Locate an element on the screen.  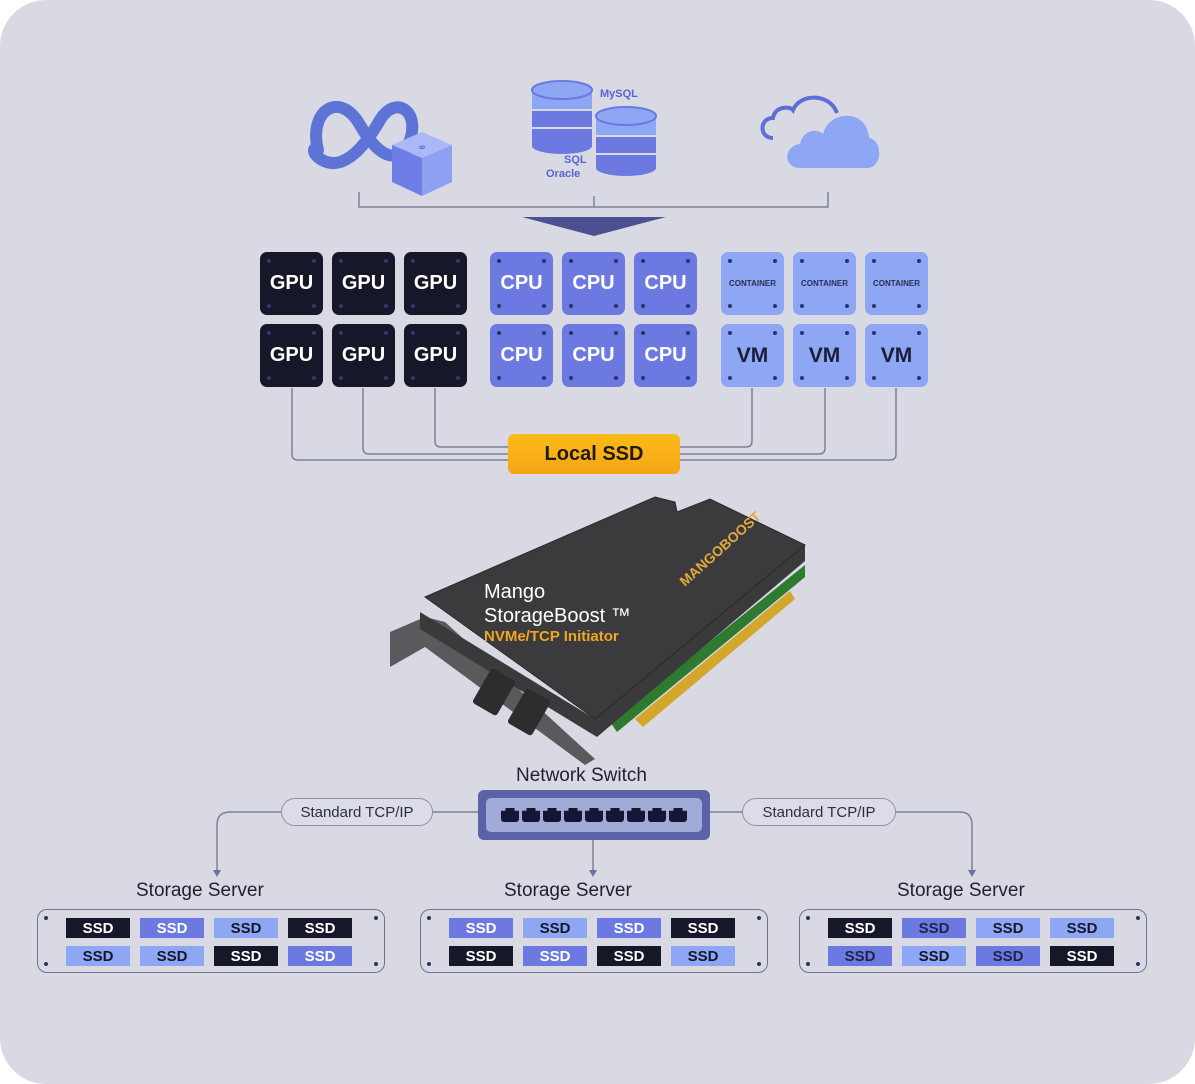
tcp-ip-label-right: Standard TCP/IP is located at coordinates (819, 812).